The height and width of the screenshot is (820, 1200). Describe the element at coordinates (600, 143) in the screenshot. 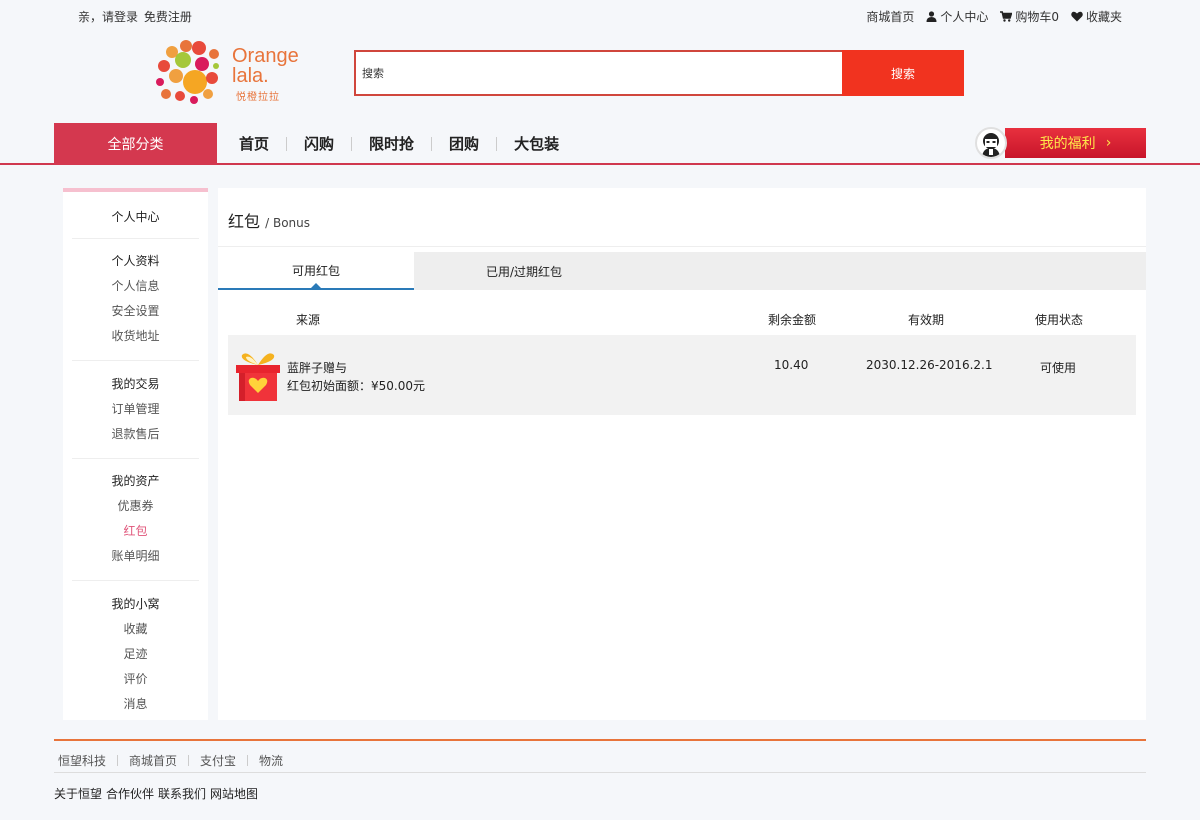

I see `main-nav: 全部分类 首页 闪购 限时抢 团购 大包装 我的福利 ›` at that location.